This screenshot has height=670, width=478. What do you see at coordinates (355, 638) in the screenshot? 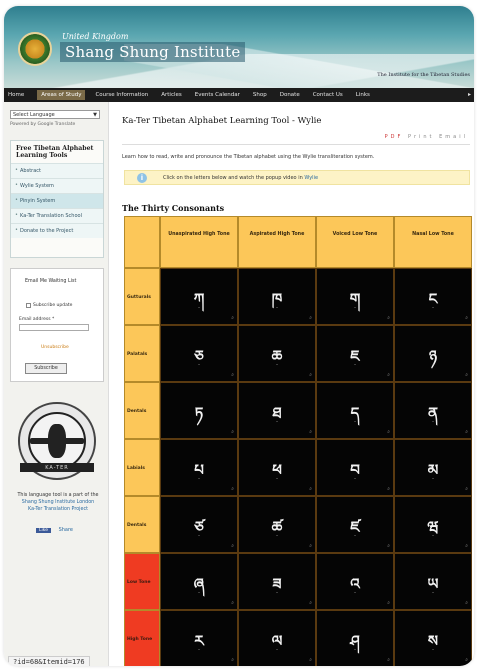
I see `consonant-cell: ཤ - ⌕` at bounding box center [355, 638].